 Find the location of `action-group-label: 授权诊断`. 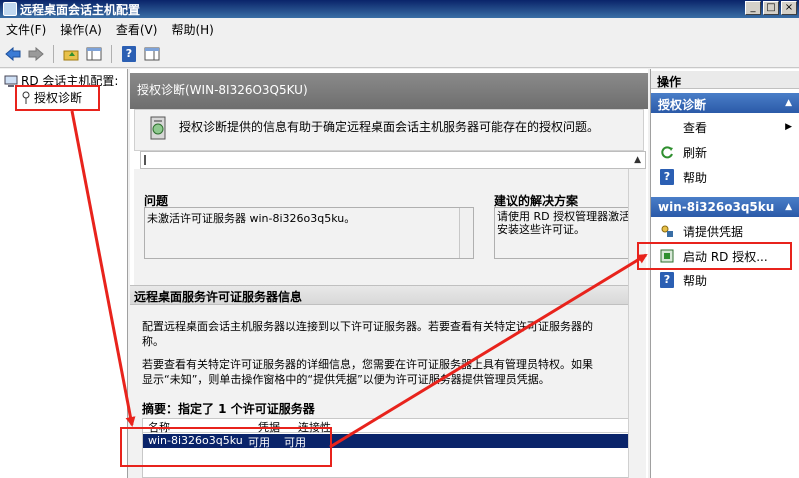

action-group-label: 授权诊断 is located at coordinates (682, 105).